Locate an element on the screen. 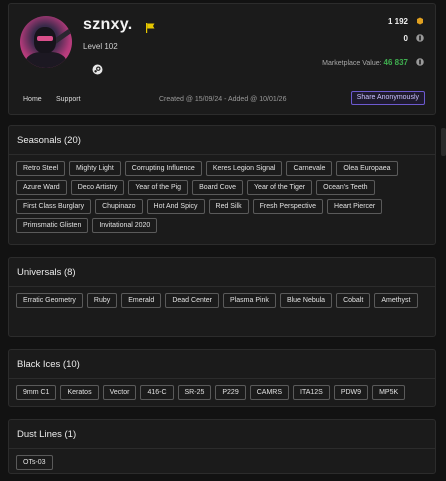 The image size is (446, 481). skin-chip: Amethyst is located at coordinates (396, 300).